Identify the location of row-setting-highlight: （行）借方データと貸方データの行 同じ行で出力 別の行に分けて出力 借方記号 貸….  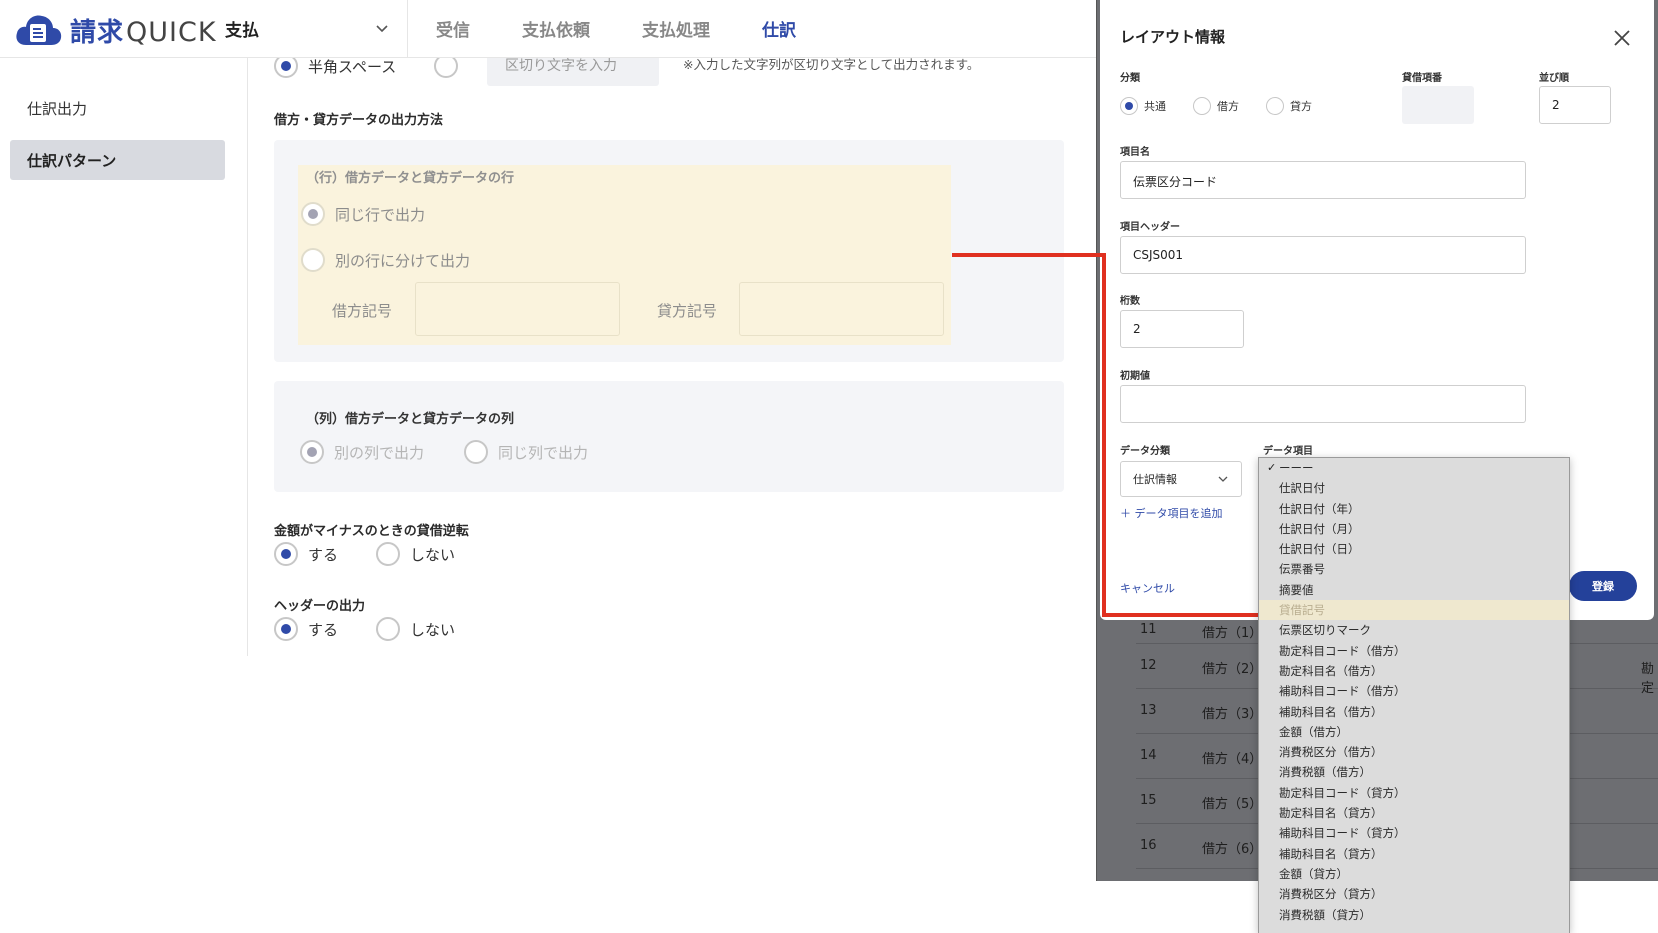
(624, 255).